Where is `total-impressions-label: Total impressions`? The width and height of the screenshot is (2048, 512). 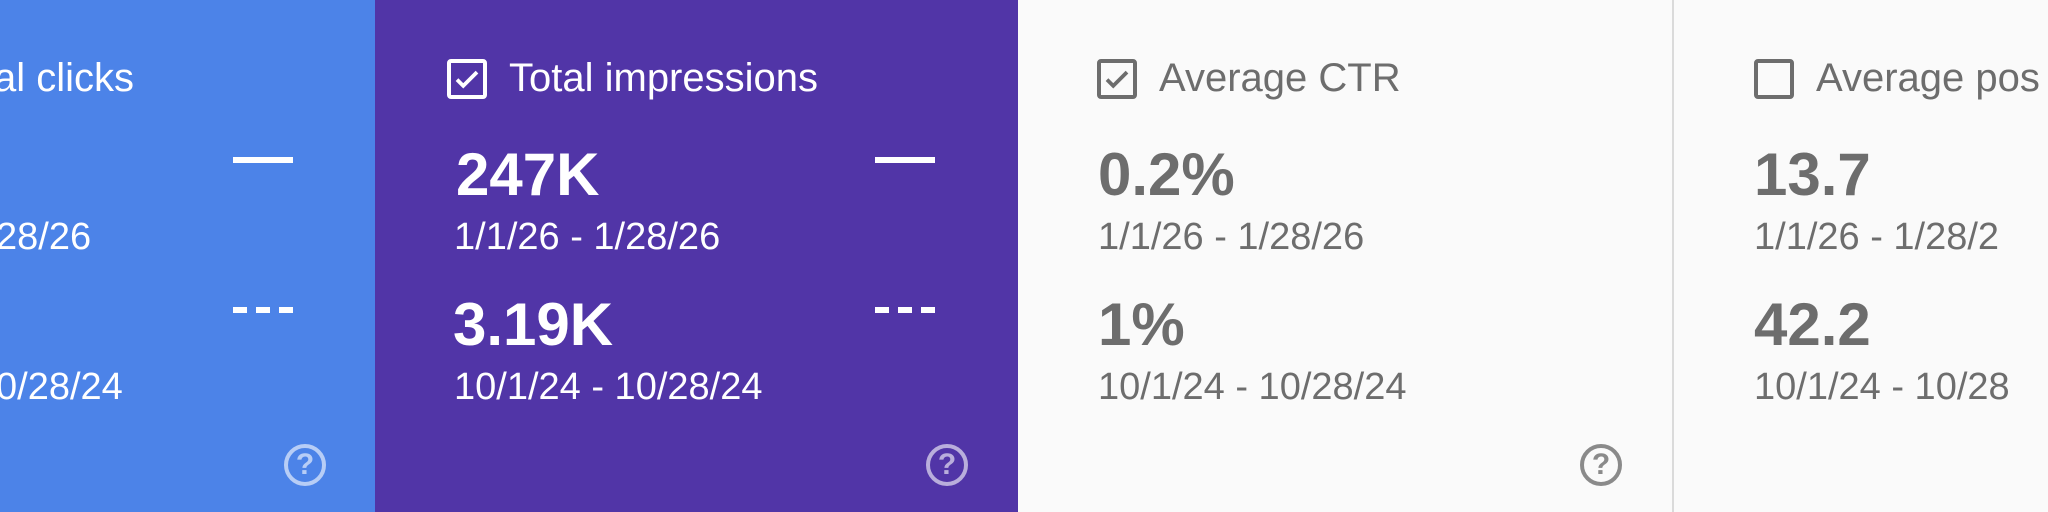
total-impressions-label: Total impressions is located at coordinates (664, 78).